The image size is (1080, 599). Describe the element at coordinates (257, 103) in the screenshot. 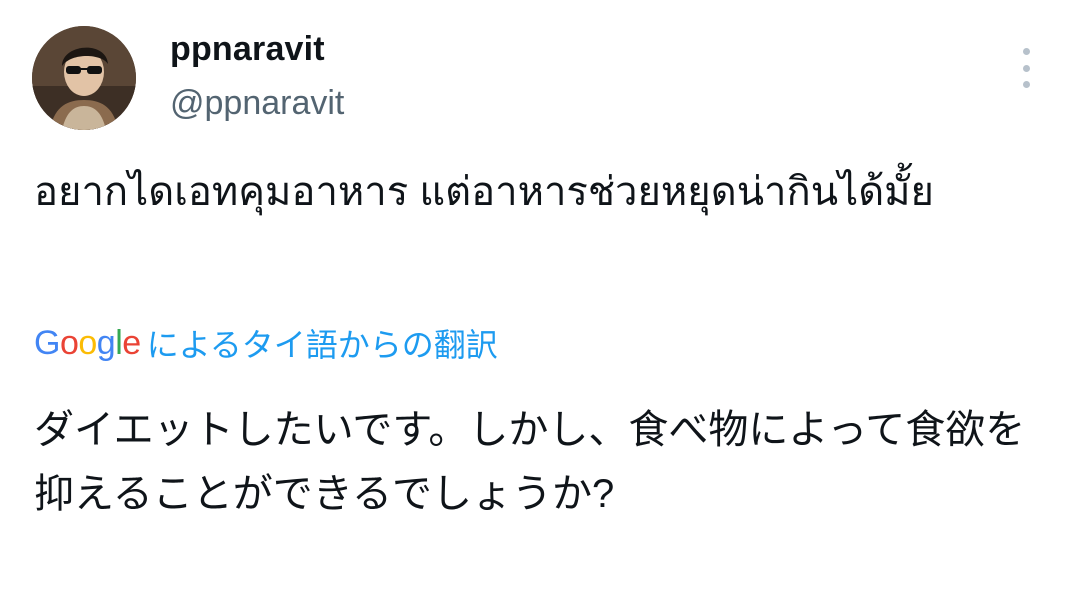

I see `user-handle: @ppnaravit` at that location.